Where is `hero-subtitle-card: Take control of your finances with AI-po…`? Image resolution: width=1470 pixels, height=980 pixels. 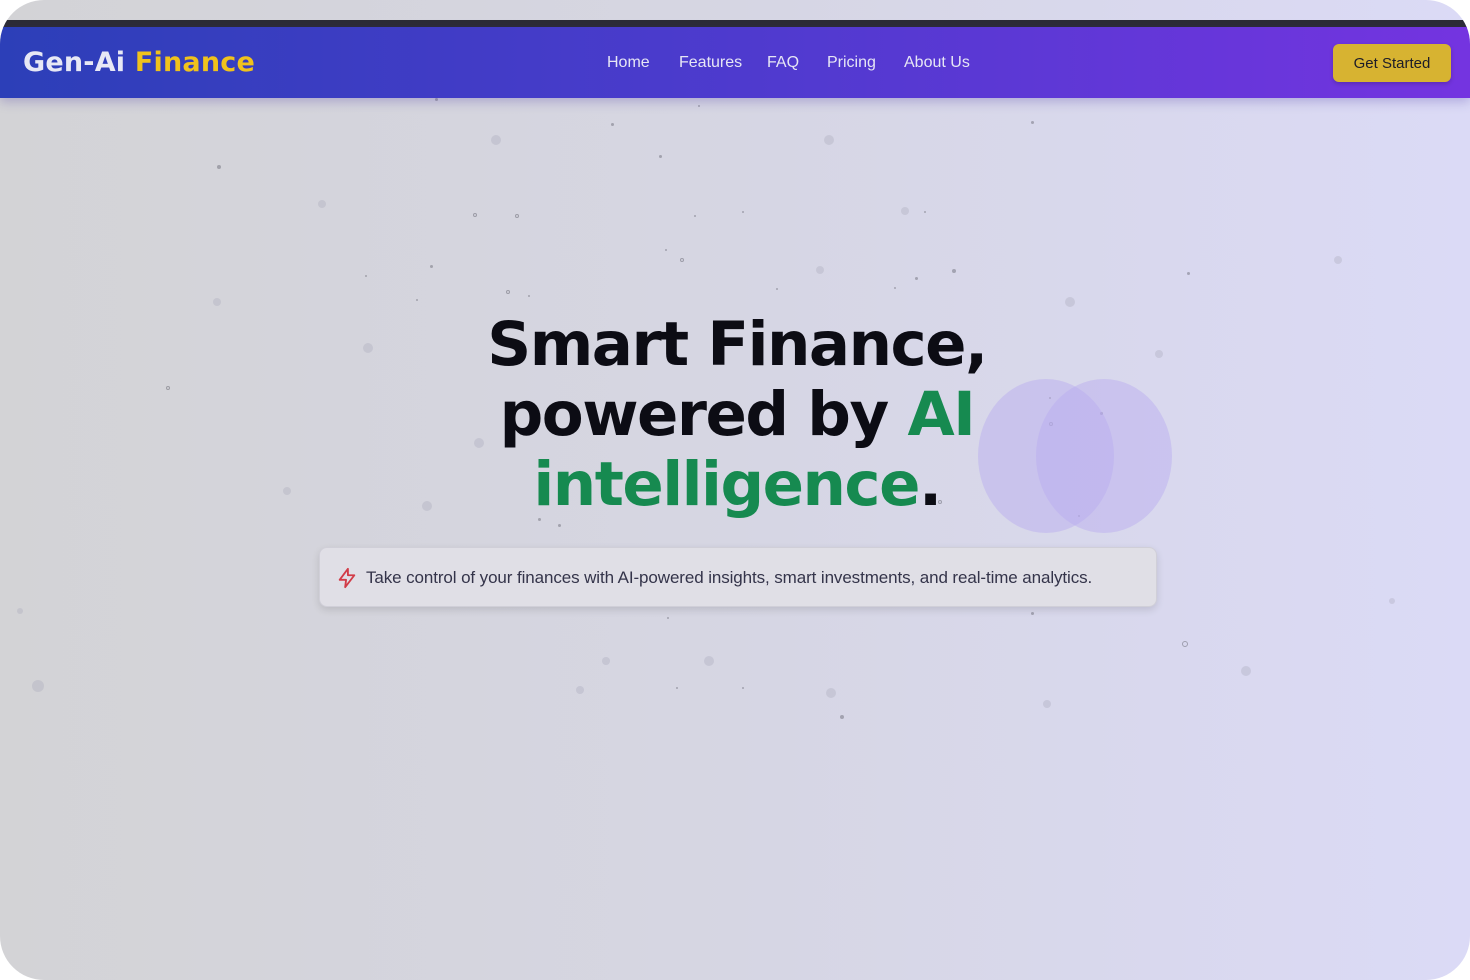 hero-subtitle-card: Take control of your finances with AI-po… is located at coordinates (738, 577).